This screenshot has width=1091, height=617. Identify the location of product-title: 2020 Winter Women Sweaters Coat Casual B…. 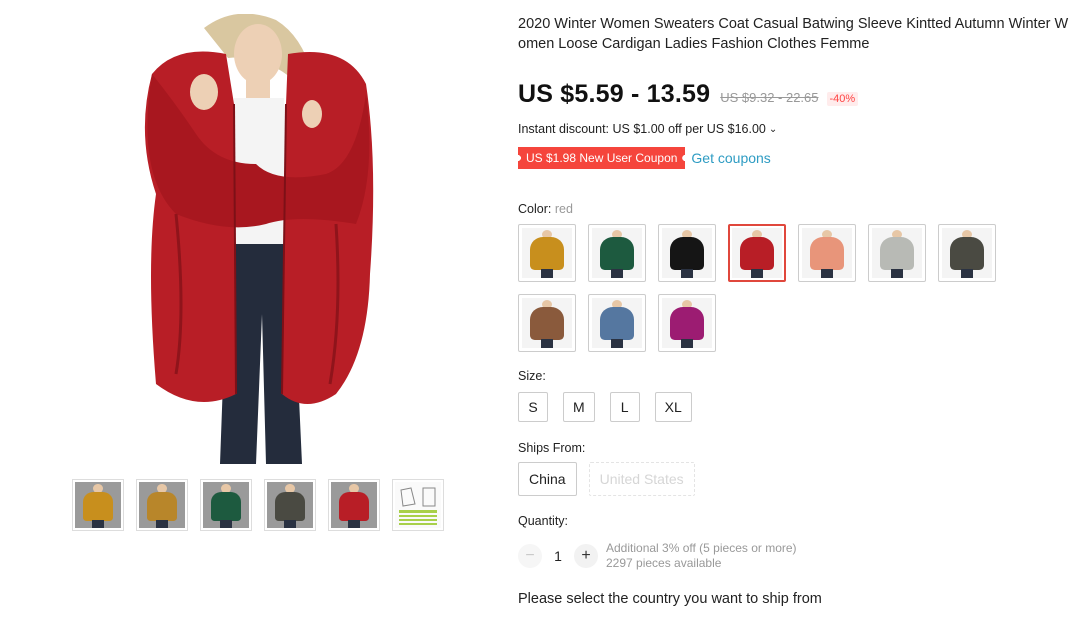
(793, 34).